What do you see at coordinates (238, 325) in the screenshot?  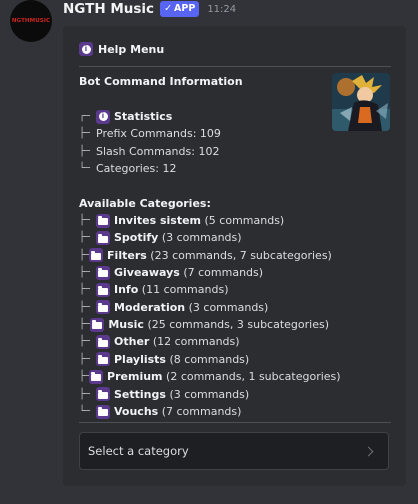 I see `category-detail: (25 commands, 3 subcategories)` at bounding box center [238, 325].